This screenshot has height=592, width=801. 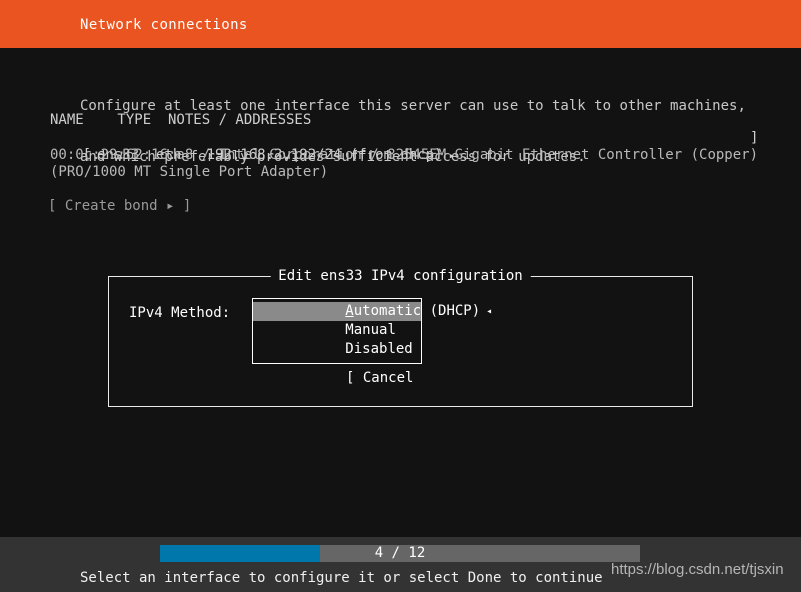 I want to click on watermark: https://blog.csdn.net/tjsxin, so click(x=697, y=569).